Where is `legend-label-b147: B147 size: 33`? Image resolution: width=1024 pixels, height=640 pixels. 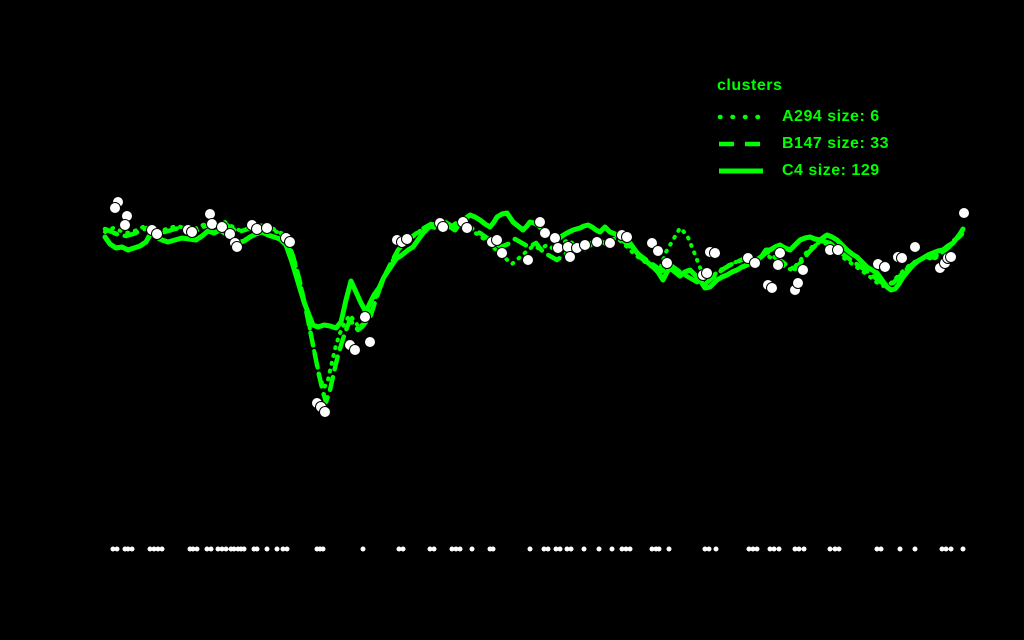
legend-label-b147: B147 size: 33 is located at coordinates (836, 143).